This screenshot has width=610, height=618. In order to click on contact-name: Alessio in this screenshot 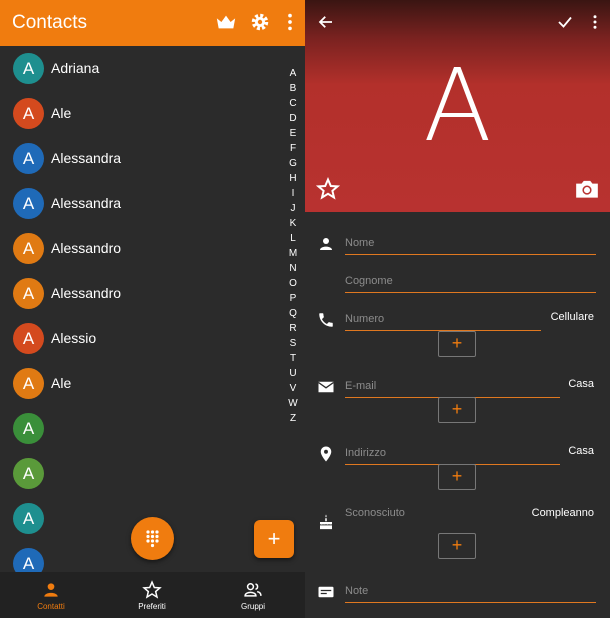, I will do `click(74, 338)`.